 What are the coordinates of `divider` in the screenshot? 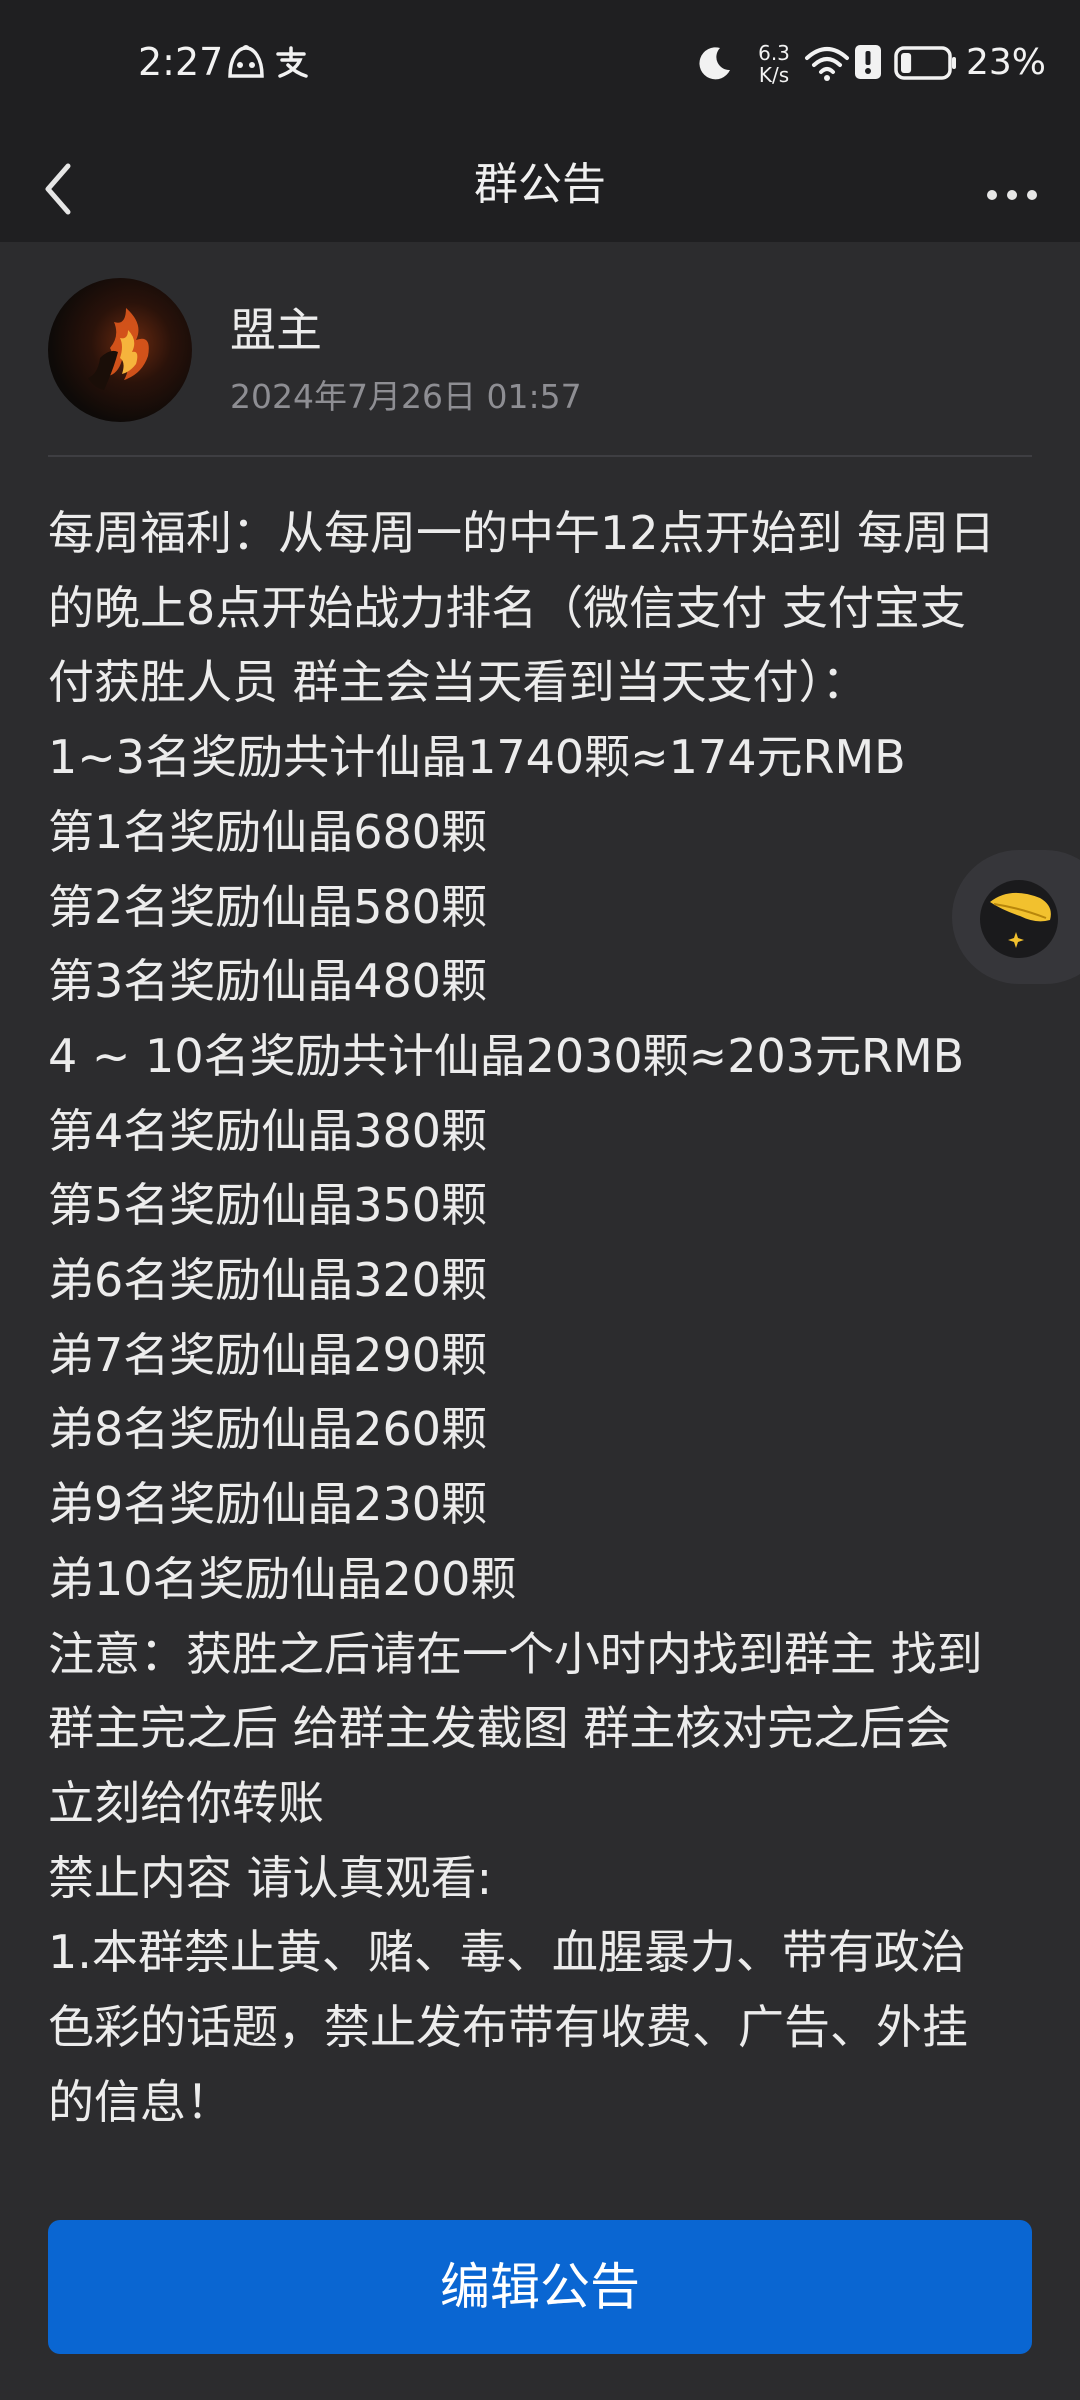 It's located at (540, 456).